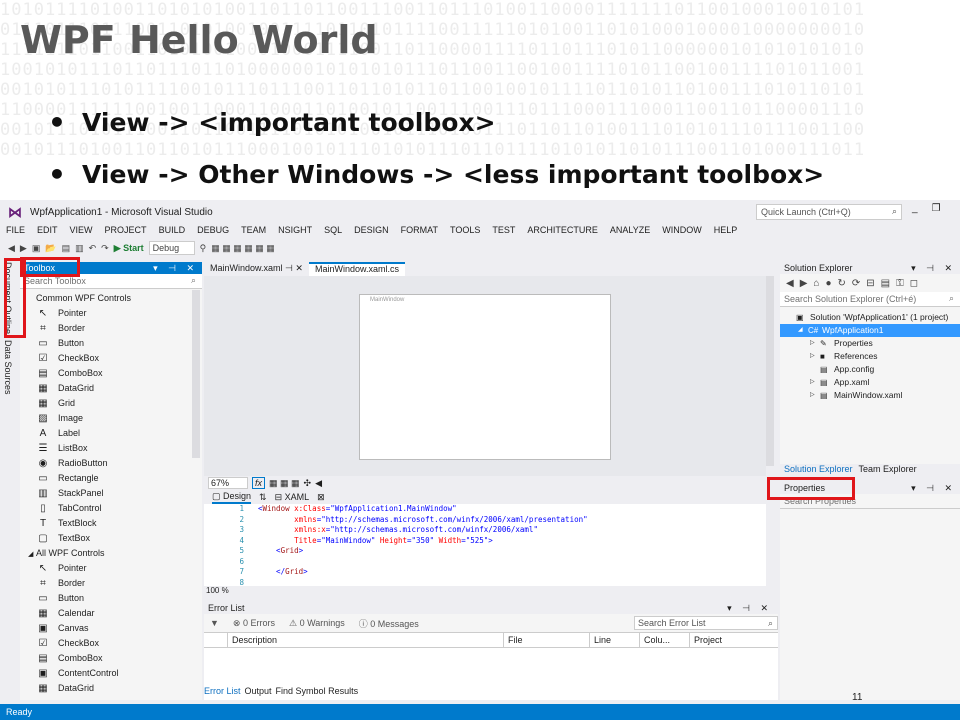 This screenshot has width=960, height=720. What do you see at coordinates (870, 395) in the screenshot?
I see `solution-tree-node: ▷ ▤ MainWindow.xaml` at bounding box center [870, 395].